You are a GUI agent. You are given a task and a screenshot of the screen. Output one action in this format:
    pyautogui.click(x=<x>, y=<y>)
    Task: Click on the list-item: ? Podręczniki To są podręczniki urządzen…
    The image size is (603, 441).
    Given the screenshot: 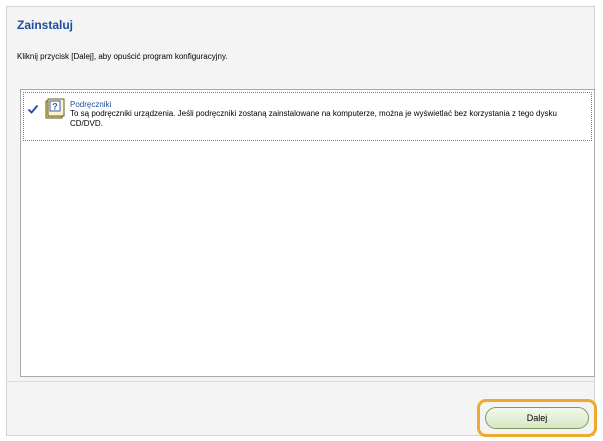 What is the action you would take?
    pyautogui.click(x=307, y=116)
    